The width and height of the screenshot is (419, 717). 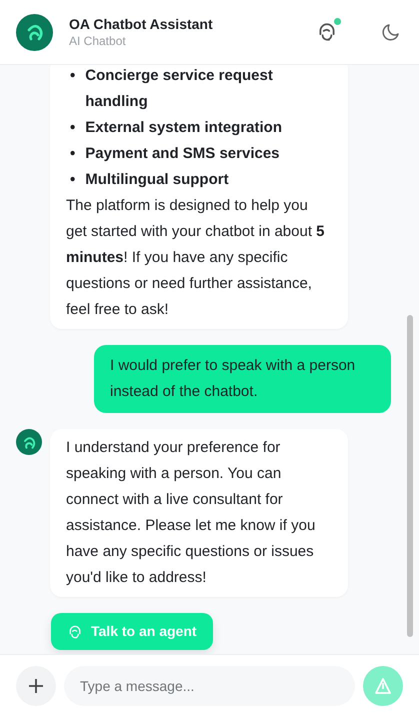 What do you see at coordinates (141, 24) in the screenshot?
I see `chat-title: OA Chatbot Assistant` at bounding box center [141, 24].